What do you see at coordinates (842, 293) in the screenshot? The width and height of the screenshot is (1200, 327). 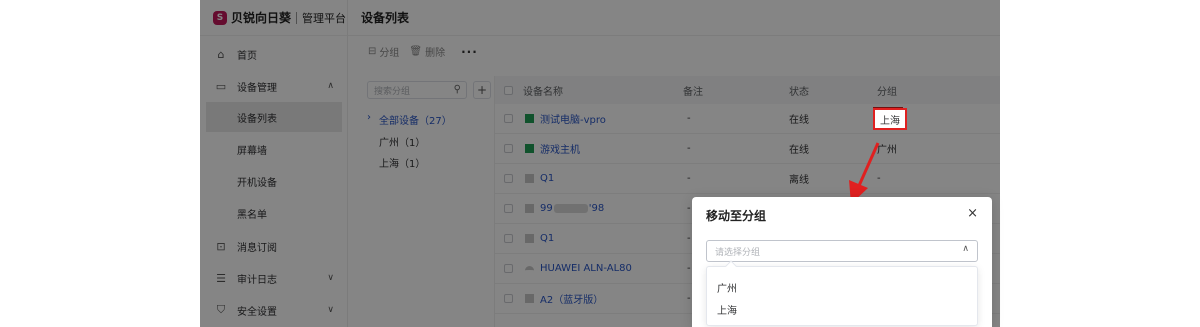 I see `group-select-dropdown: 广州 上海` at bounding box center [842, 293].